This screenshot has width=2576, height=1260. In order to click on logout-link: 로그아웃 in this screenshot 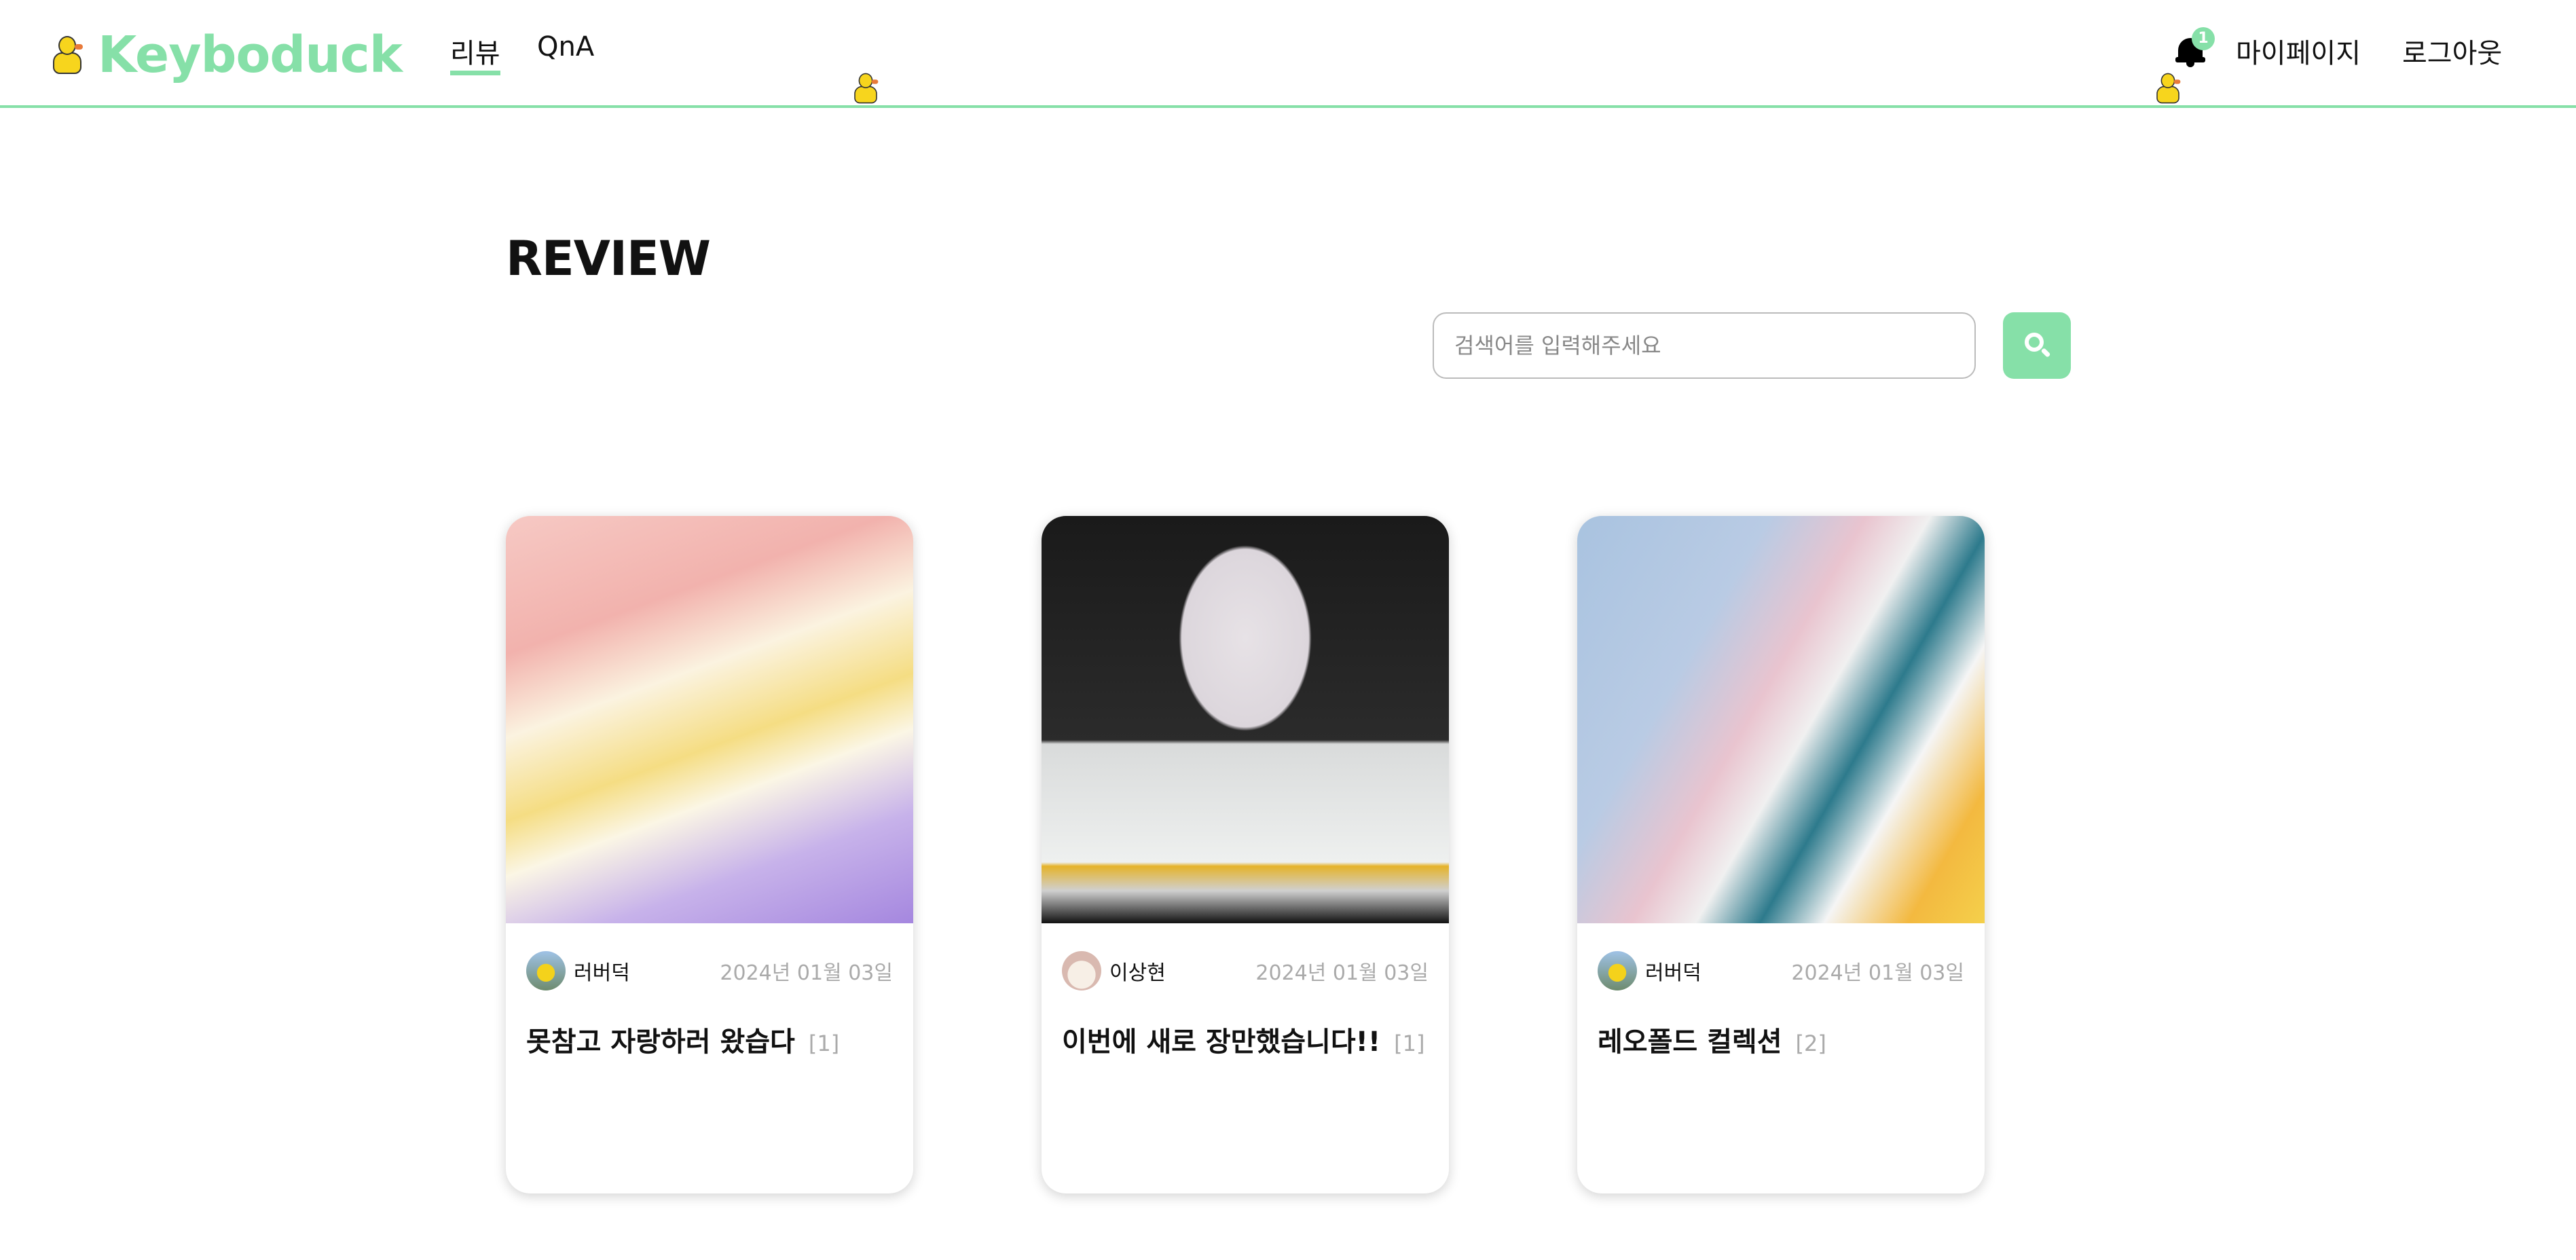, I will do `click(2452, 51)`.